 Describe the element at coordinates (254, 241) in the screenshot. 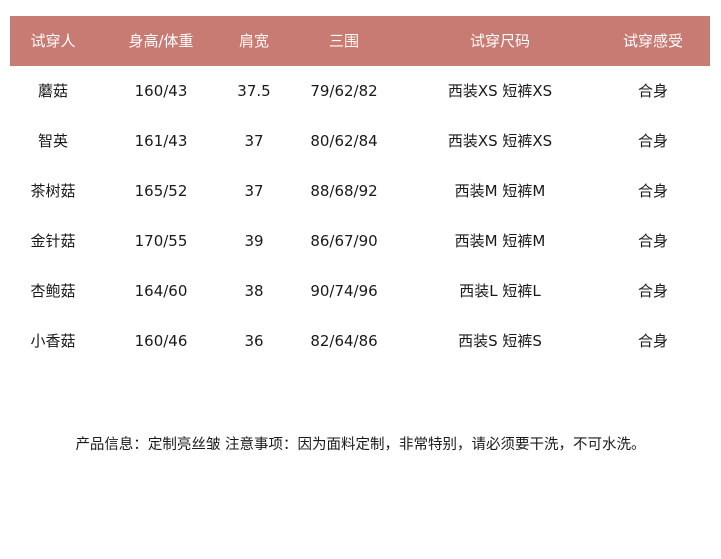

I see `cell-shoulder-width: 39` at that location.